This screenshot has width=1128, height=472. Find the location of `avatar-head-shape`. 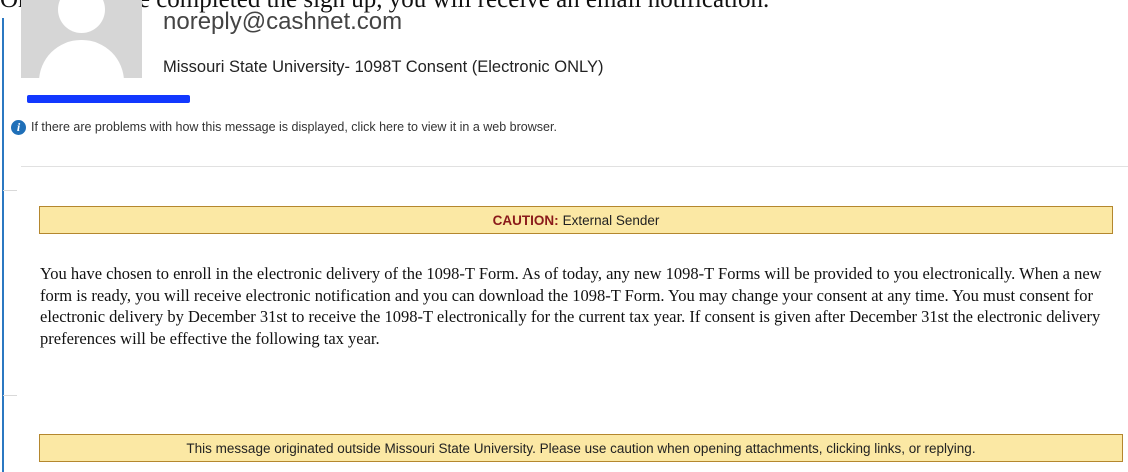

avatar-head-shape is located at coordinates (81, 16).